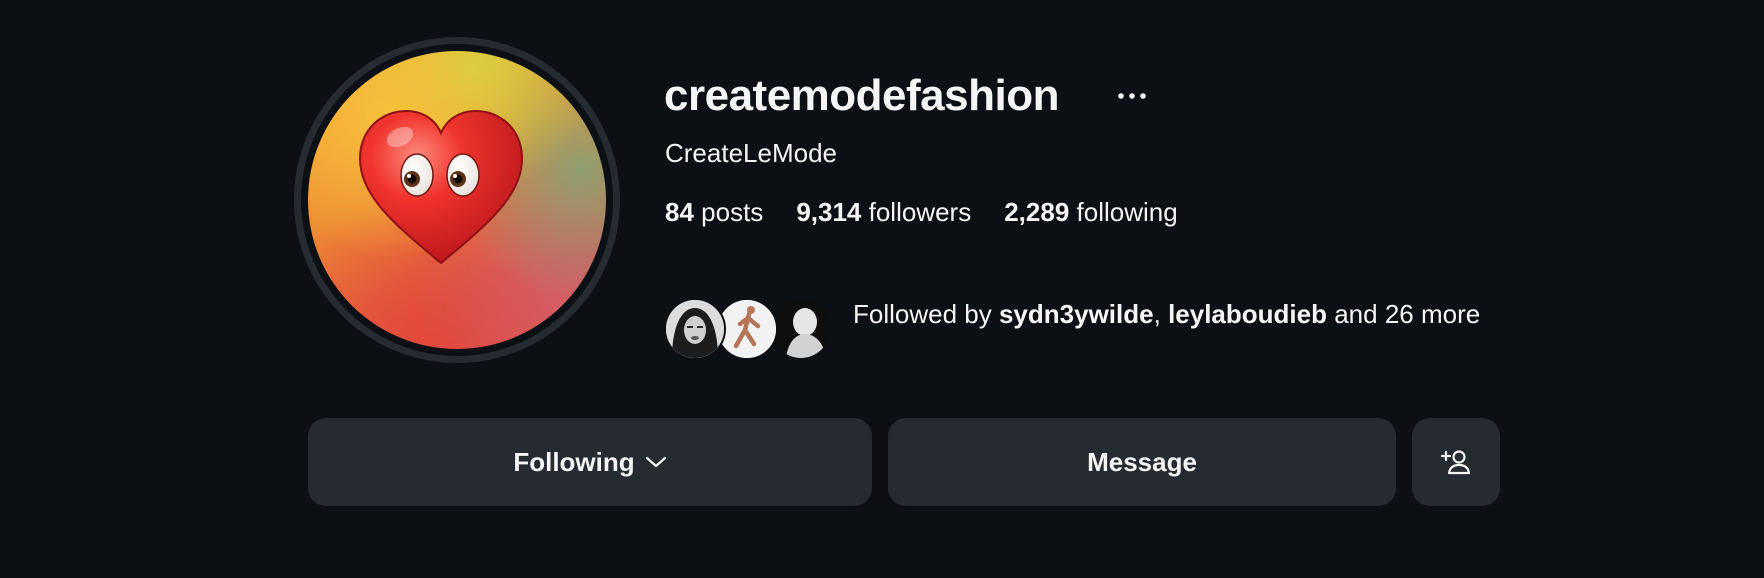  Describe the element at coordinates (922, 314) in the screenshot. I see `followed-by-prefix: Followed by` at that location.